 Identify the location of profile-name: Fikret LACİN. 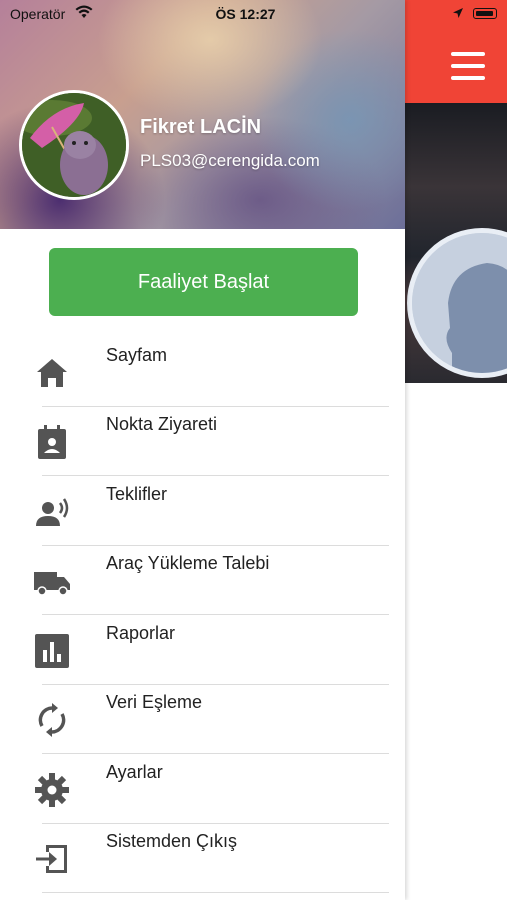
(201, 127).